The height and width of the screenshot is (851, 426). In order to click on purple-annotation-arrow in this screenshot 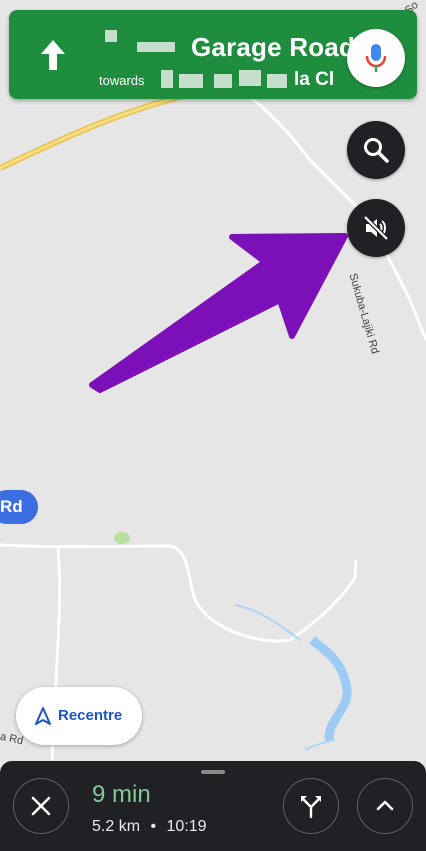, I will do `click(218, 313)`.